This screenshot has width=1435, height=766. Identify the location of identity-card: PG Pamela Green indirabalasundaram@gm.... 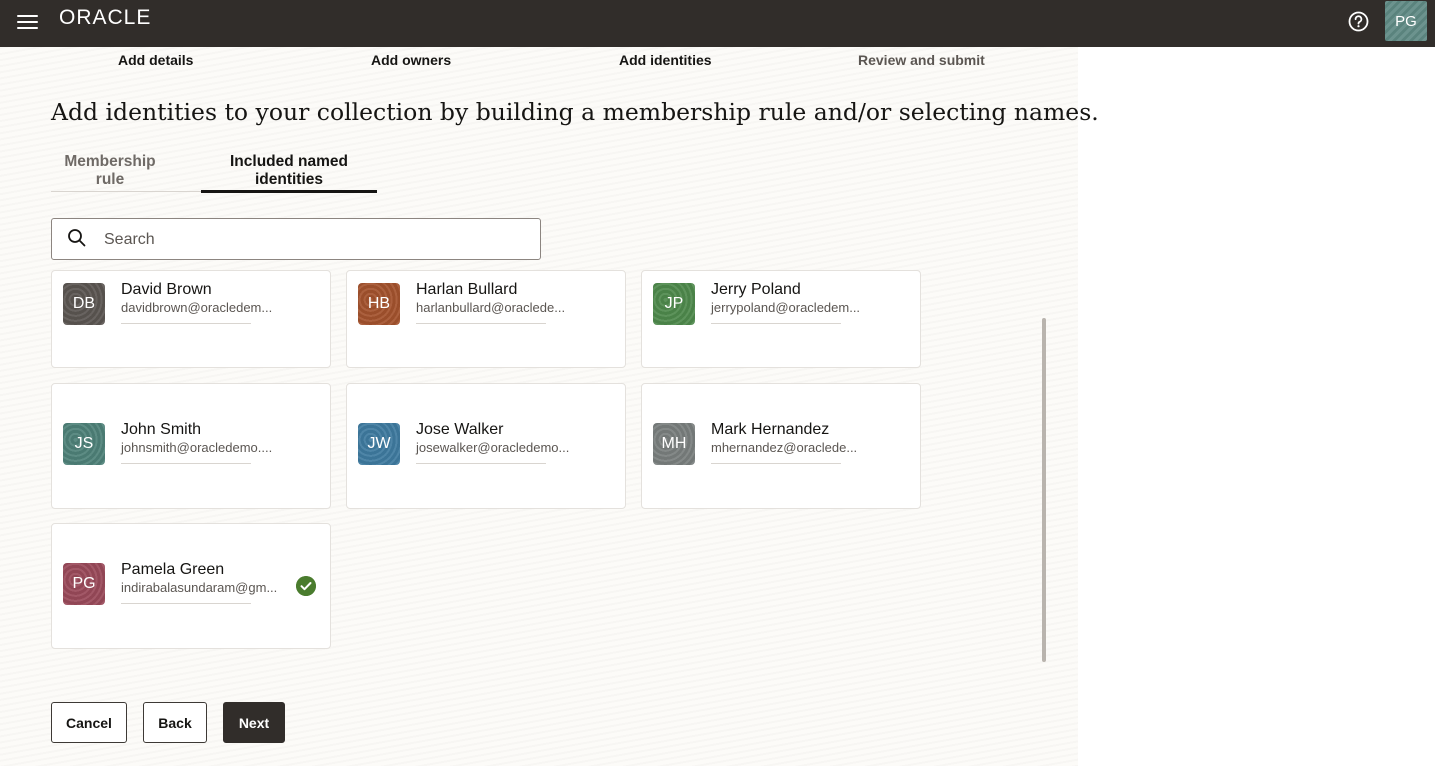
(191, 586).